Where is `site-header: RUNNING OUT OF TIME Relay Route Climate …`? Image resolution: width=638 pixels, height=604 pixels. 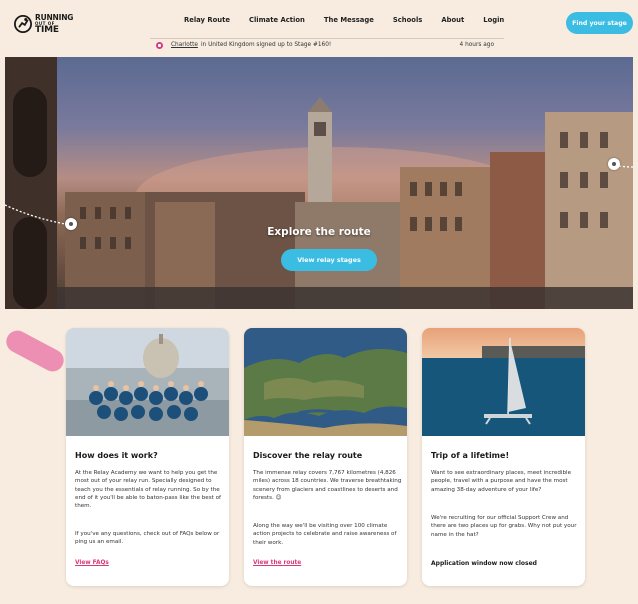
site-header: RUNNING OUT OF TIME Relay Route Climate … is located at coordinates (319, 27).